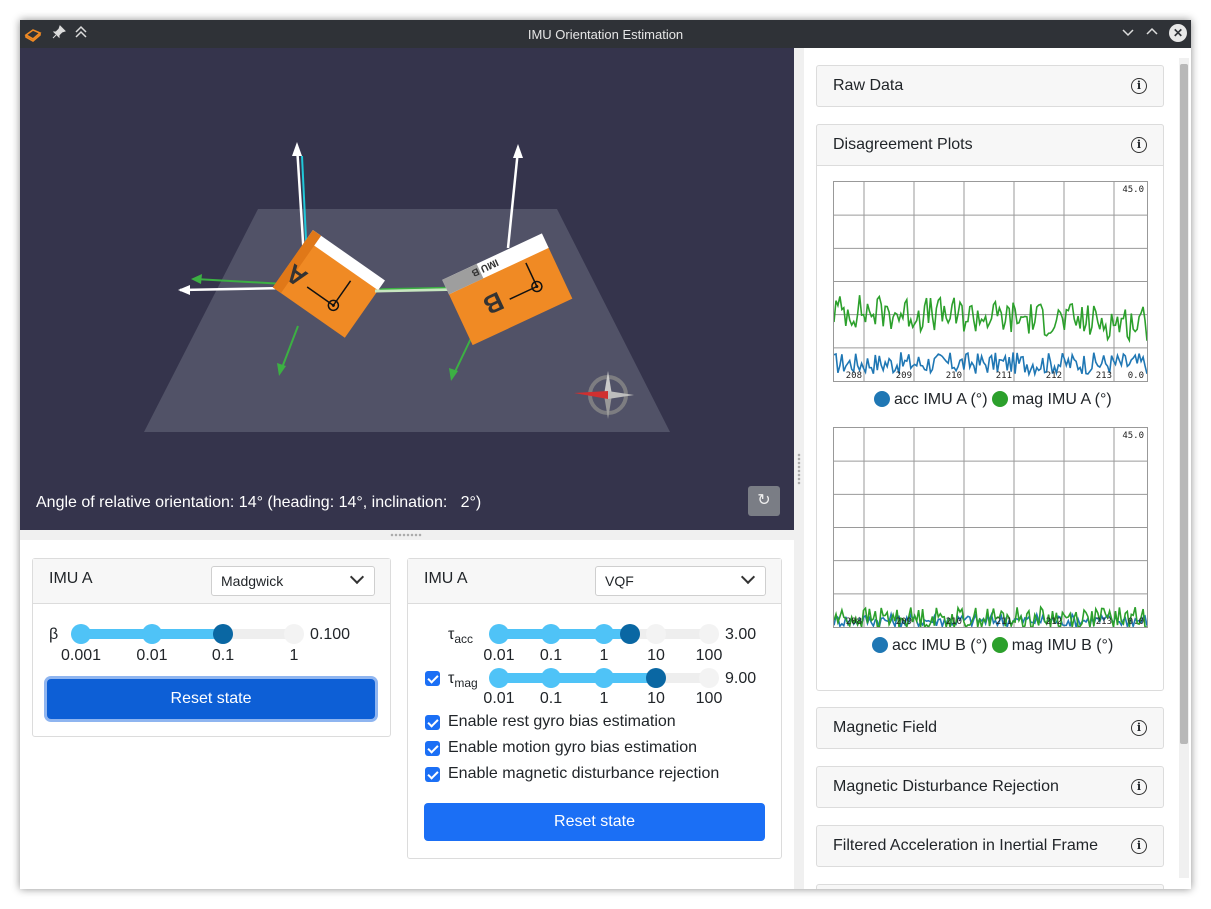 Image resolution: width=1211 pixels, height=909 pixels. I want to click on beta-tick: 0.001, so click(81, 655).